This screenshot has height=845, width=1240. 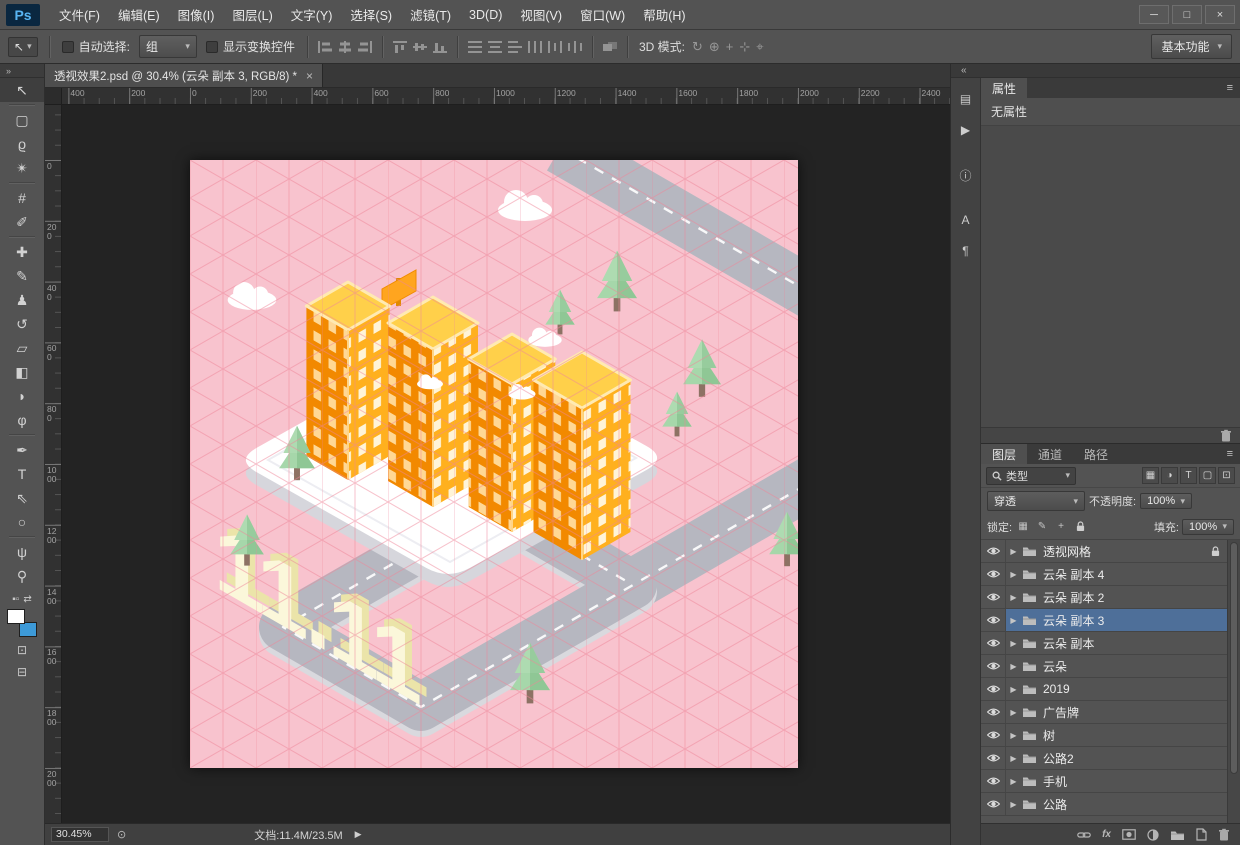 I want to click on fill-input: 100% ▾, so click(x=1208, y=526).